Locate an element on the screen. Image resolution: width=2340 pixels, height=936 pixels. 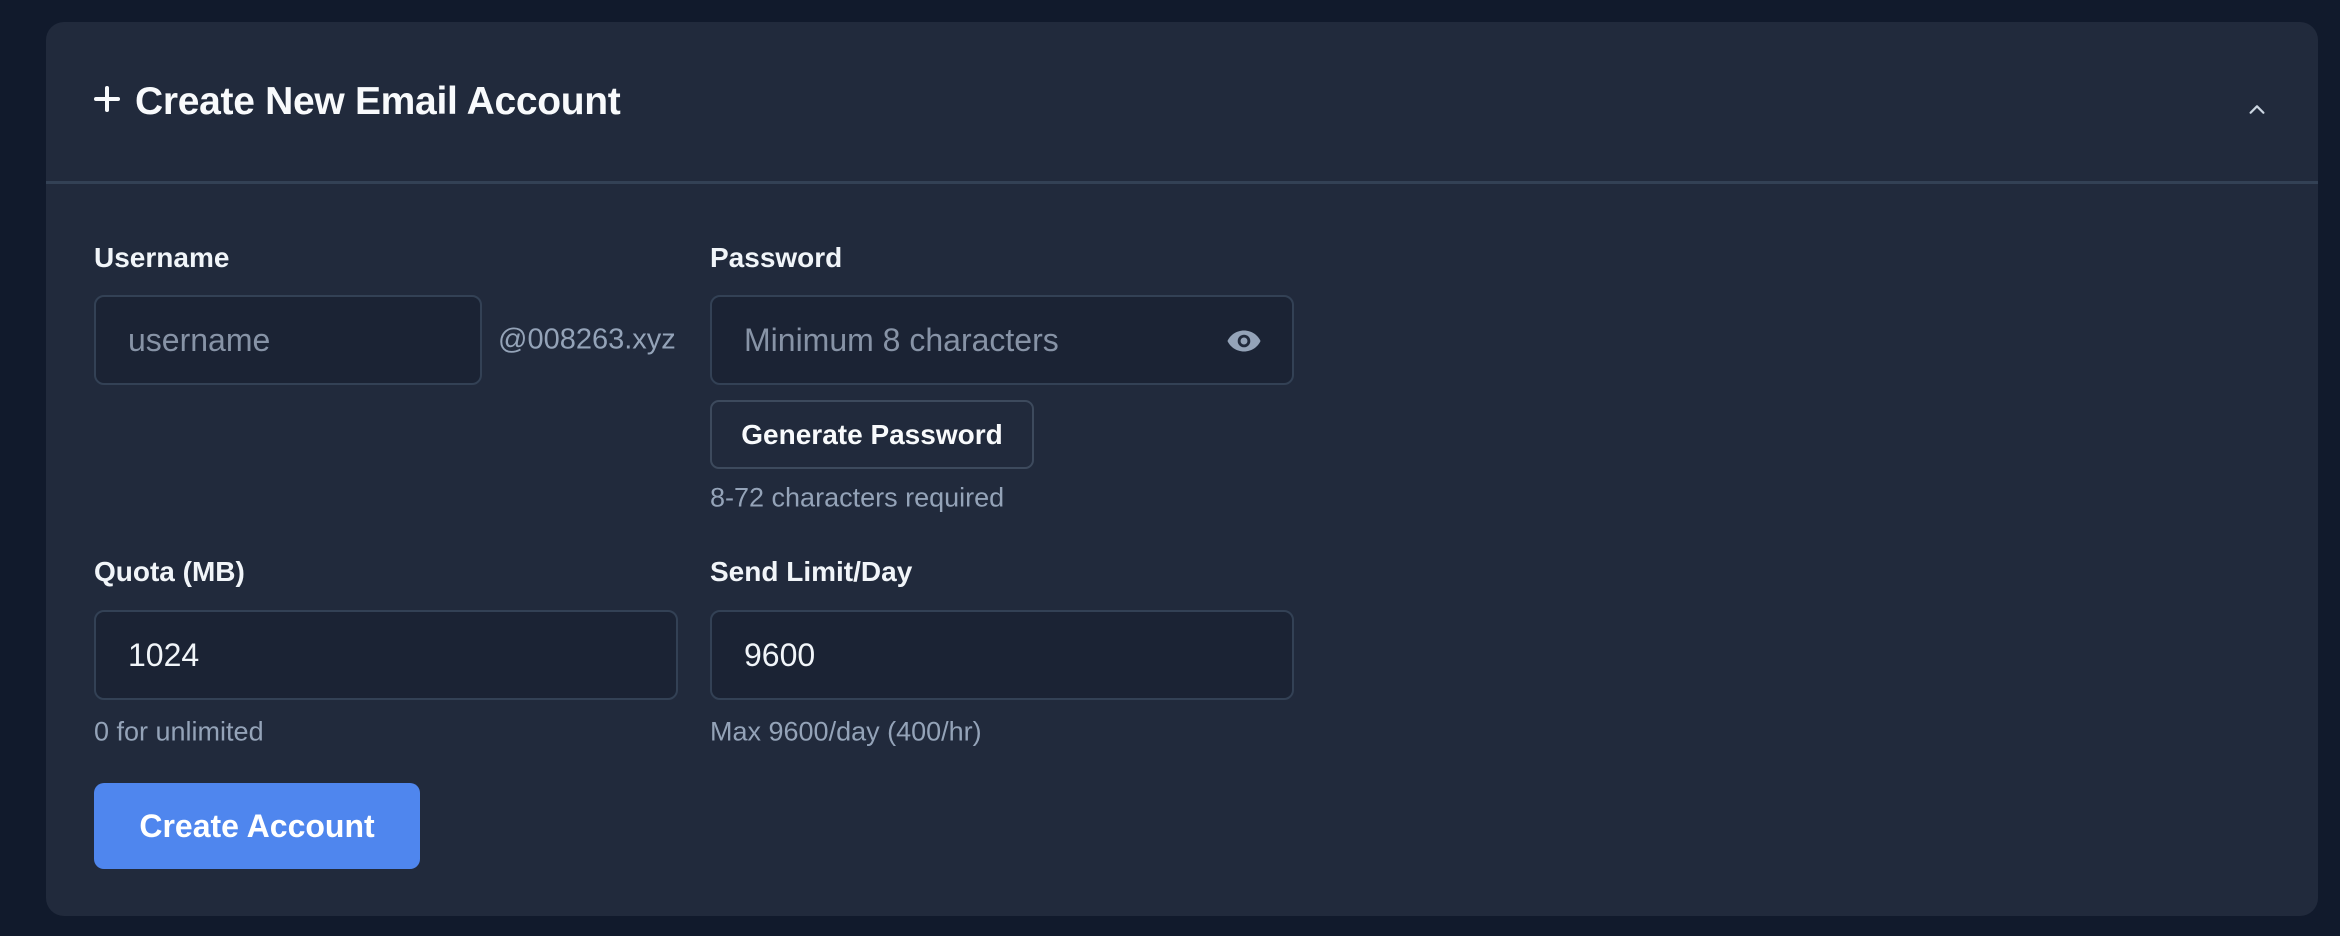
password-input is located at coordinates (1002, 340).